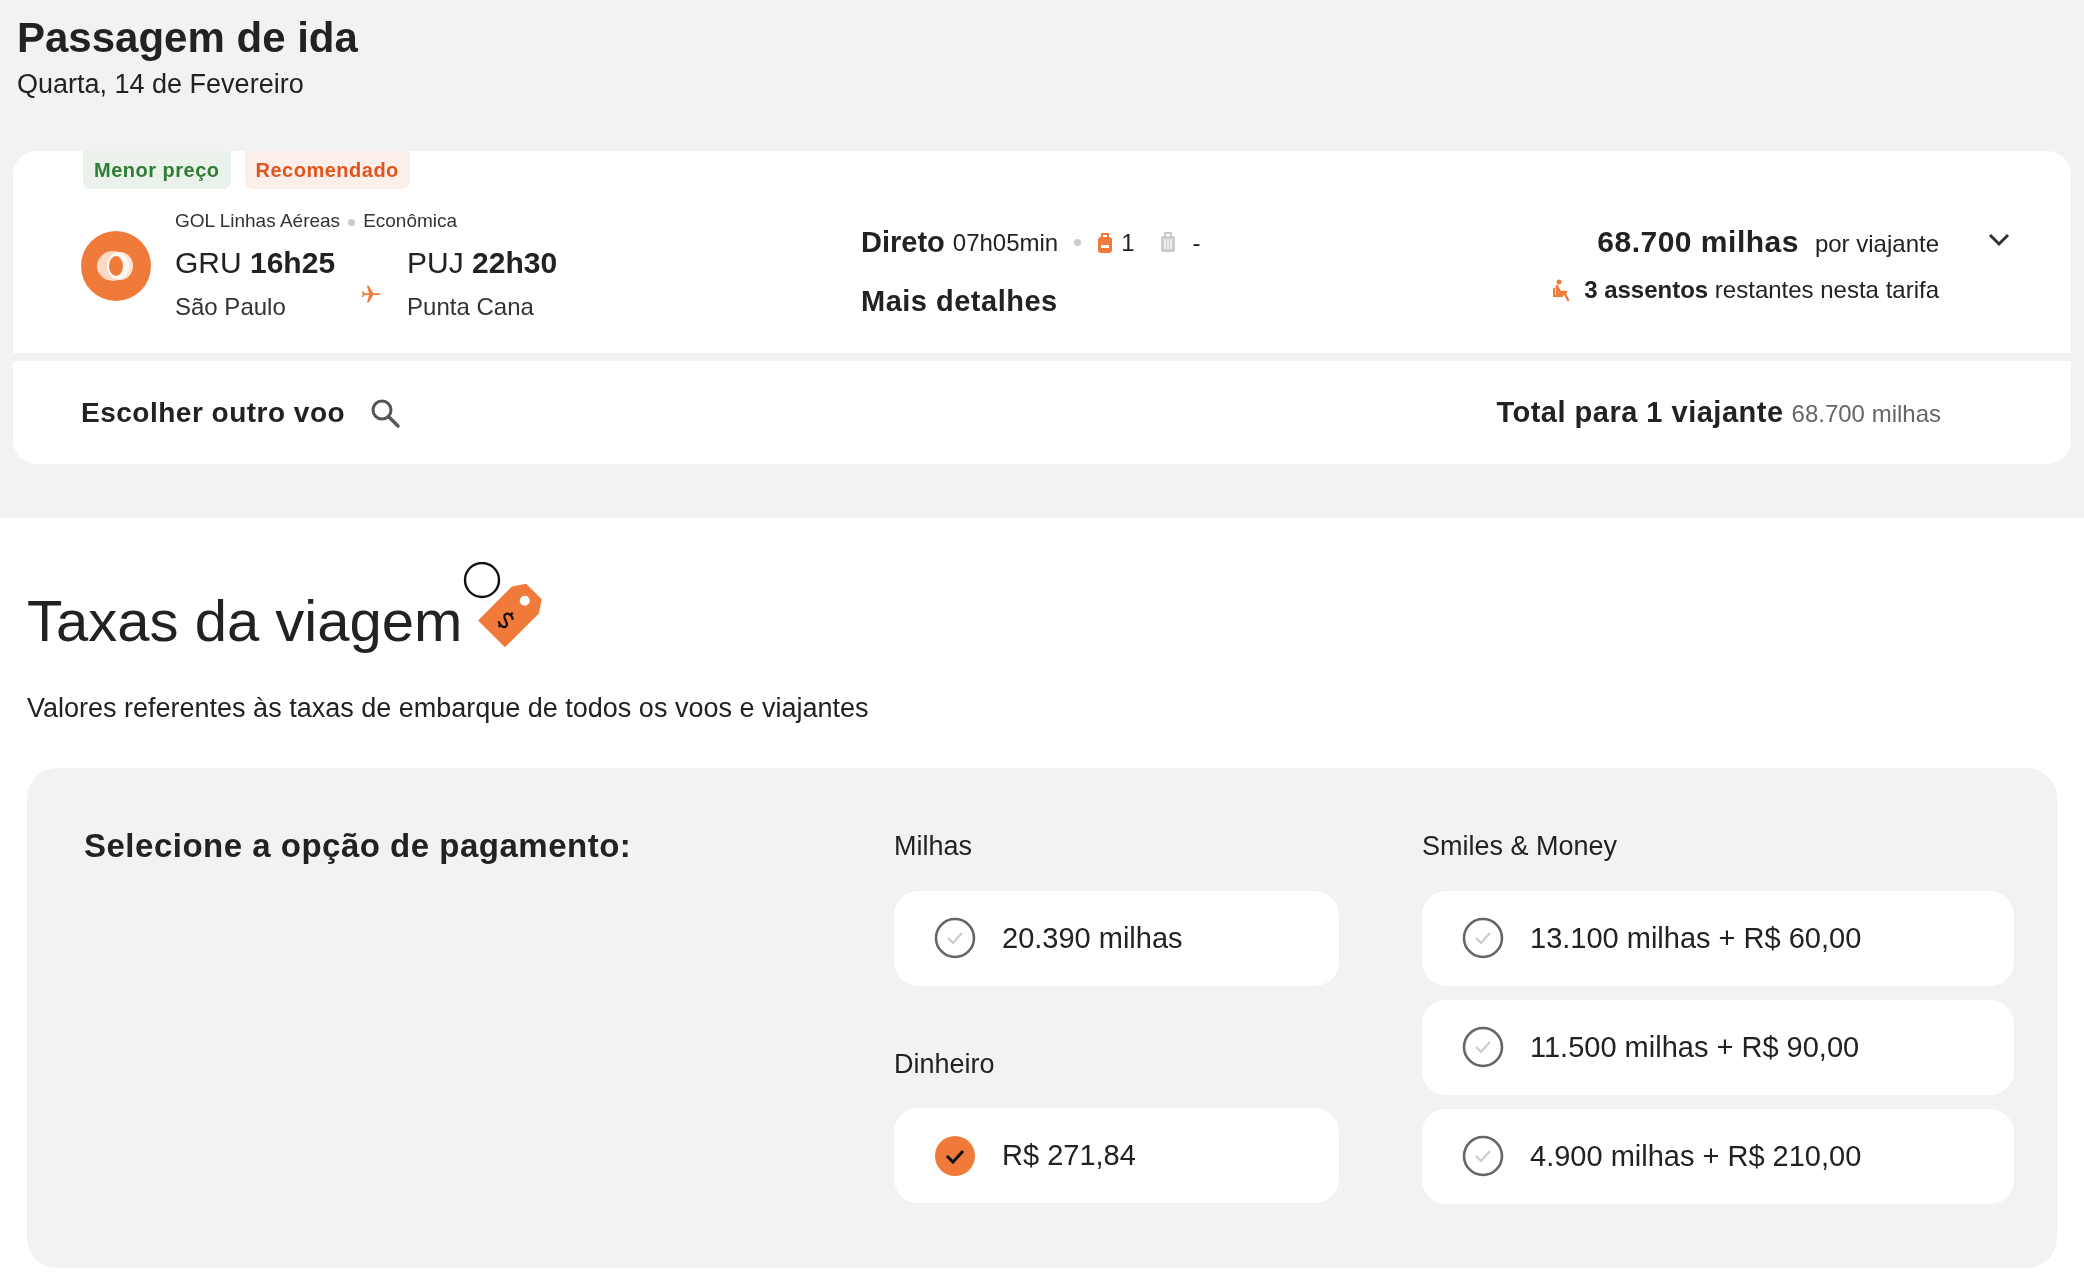 This screenshot has height=1274, width=2084. I want to click on payment-option: 11.500 milhas + R$ 90,00, so click(1718, 1047).